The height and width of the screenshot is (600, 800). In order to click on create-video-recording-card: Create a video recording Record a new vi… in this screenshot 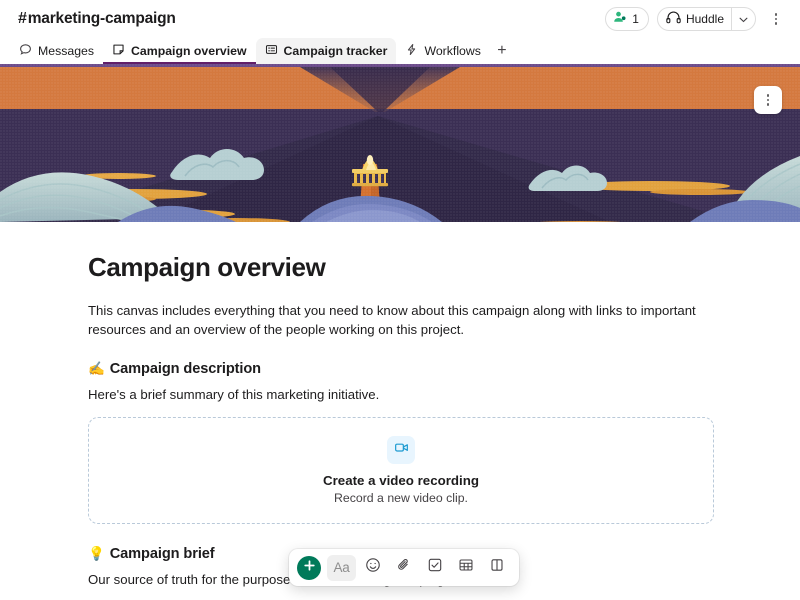, I will do `click(401, 470)`.